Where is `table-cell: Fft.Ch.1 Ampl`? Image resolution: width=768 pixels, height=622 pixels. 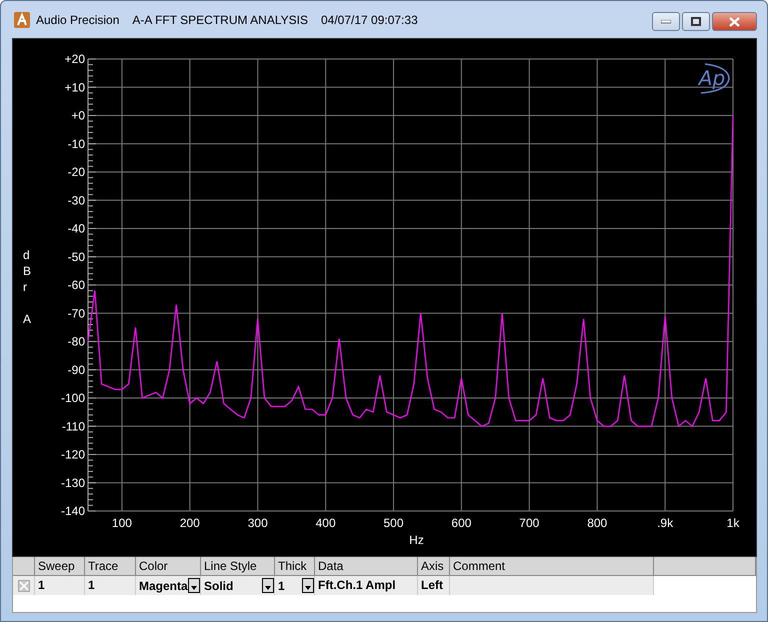 table-cell: Fft.Ch.1 Ampl is located at coordinates (366, 585).